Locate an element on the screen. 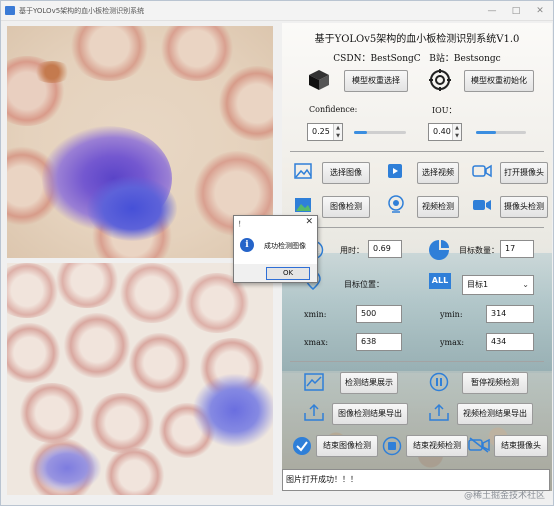  dialog-footer: OK is located at coordinates (275, 273).